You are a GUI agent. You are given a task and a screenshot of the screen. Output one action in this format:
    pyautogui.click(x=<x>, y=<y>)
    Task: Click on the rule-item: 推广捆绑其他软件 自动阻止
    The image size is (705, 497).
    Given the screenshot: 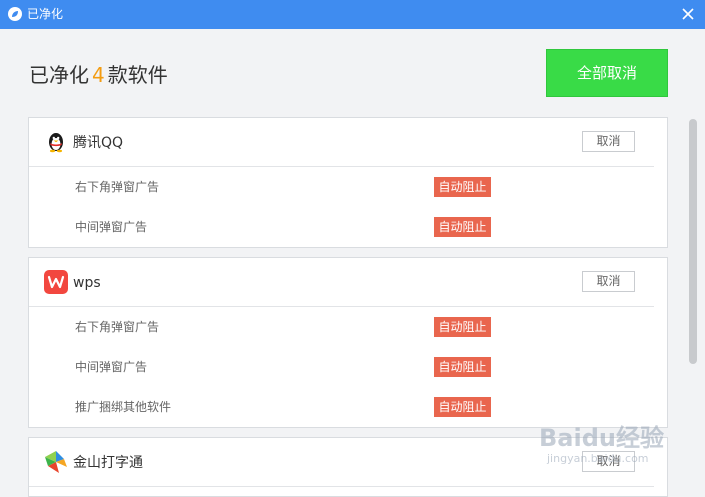 What is the action you would take?
    pyautogui.click(x=348, y=407)
    